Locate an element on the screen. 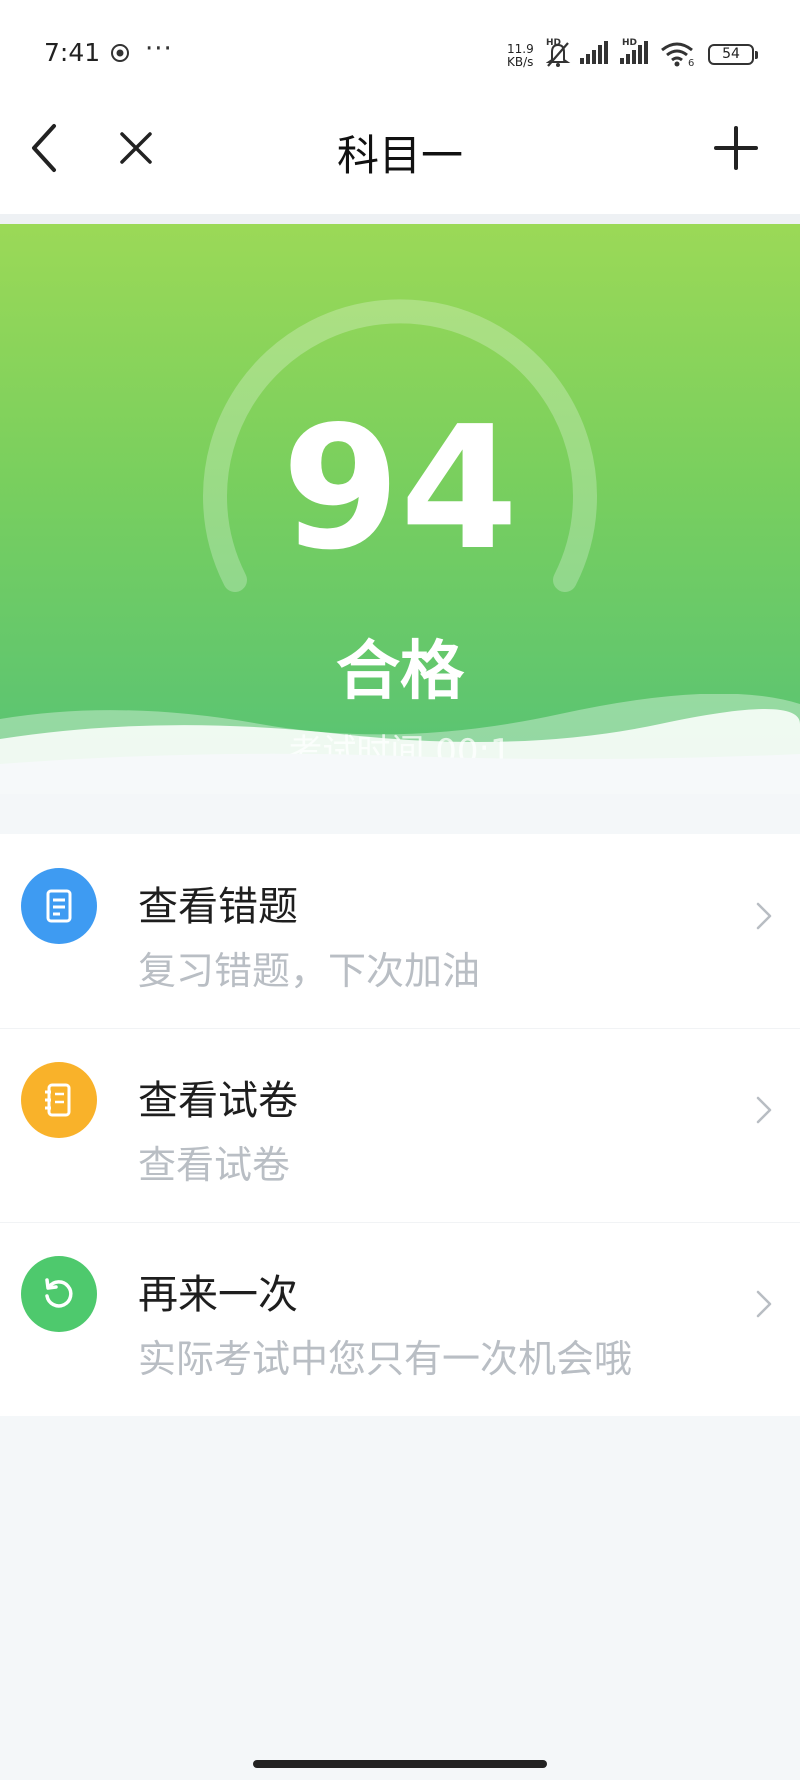 The width and height of the screenshot is (800, 1780). wave-decoration is located at coordinates (400, 744).